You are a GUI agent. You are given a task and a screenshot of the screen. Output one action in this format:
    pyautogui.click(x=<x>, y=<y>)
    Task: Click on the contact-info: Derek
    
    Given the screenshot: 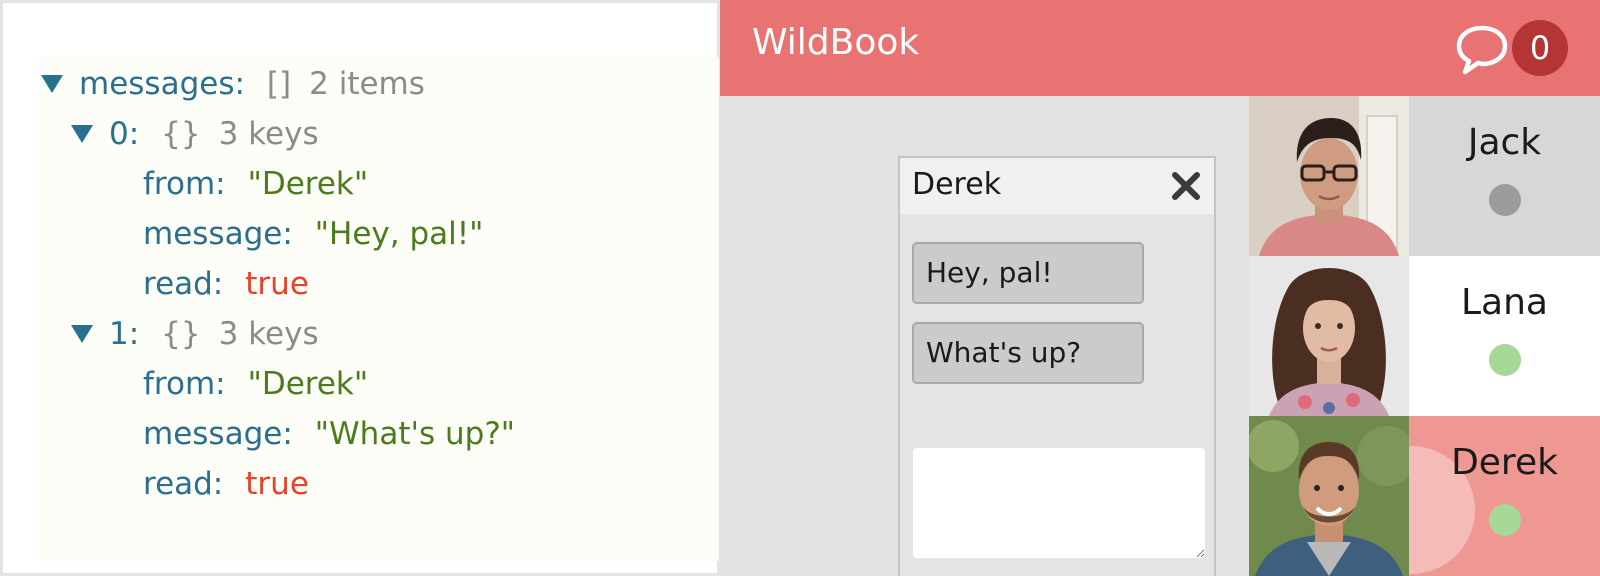 What is the action you would take?
    pyautogui.click(x=1504, y=496)
    